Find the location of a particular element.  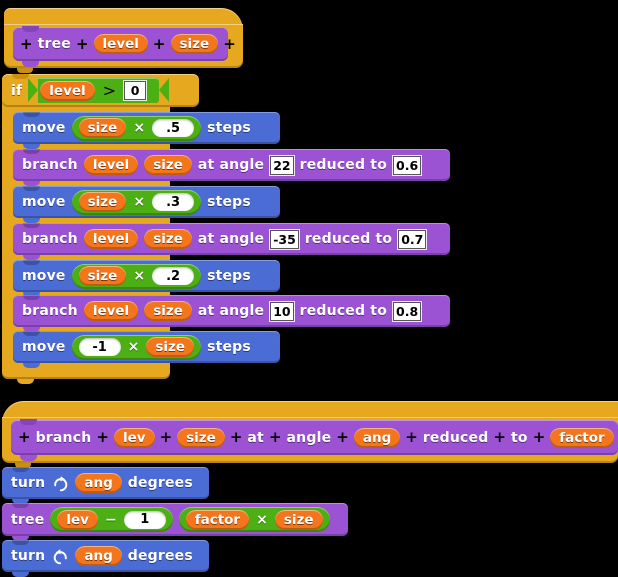

angle-input-2: -35 is located at coordinates (284, 239).